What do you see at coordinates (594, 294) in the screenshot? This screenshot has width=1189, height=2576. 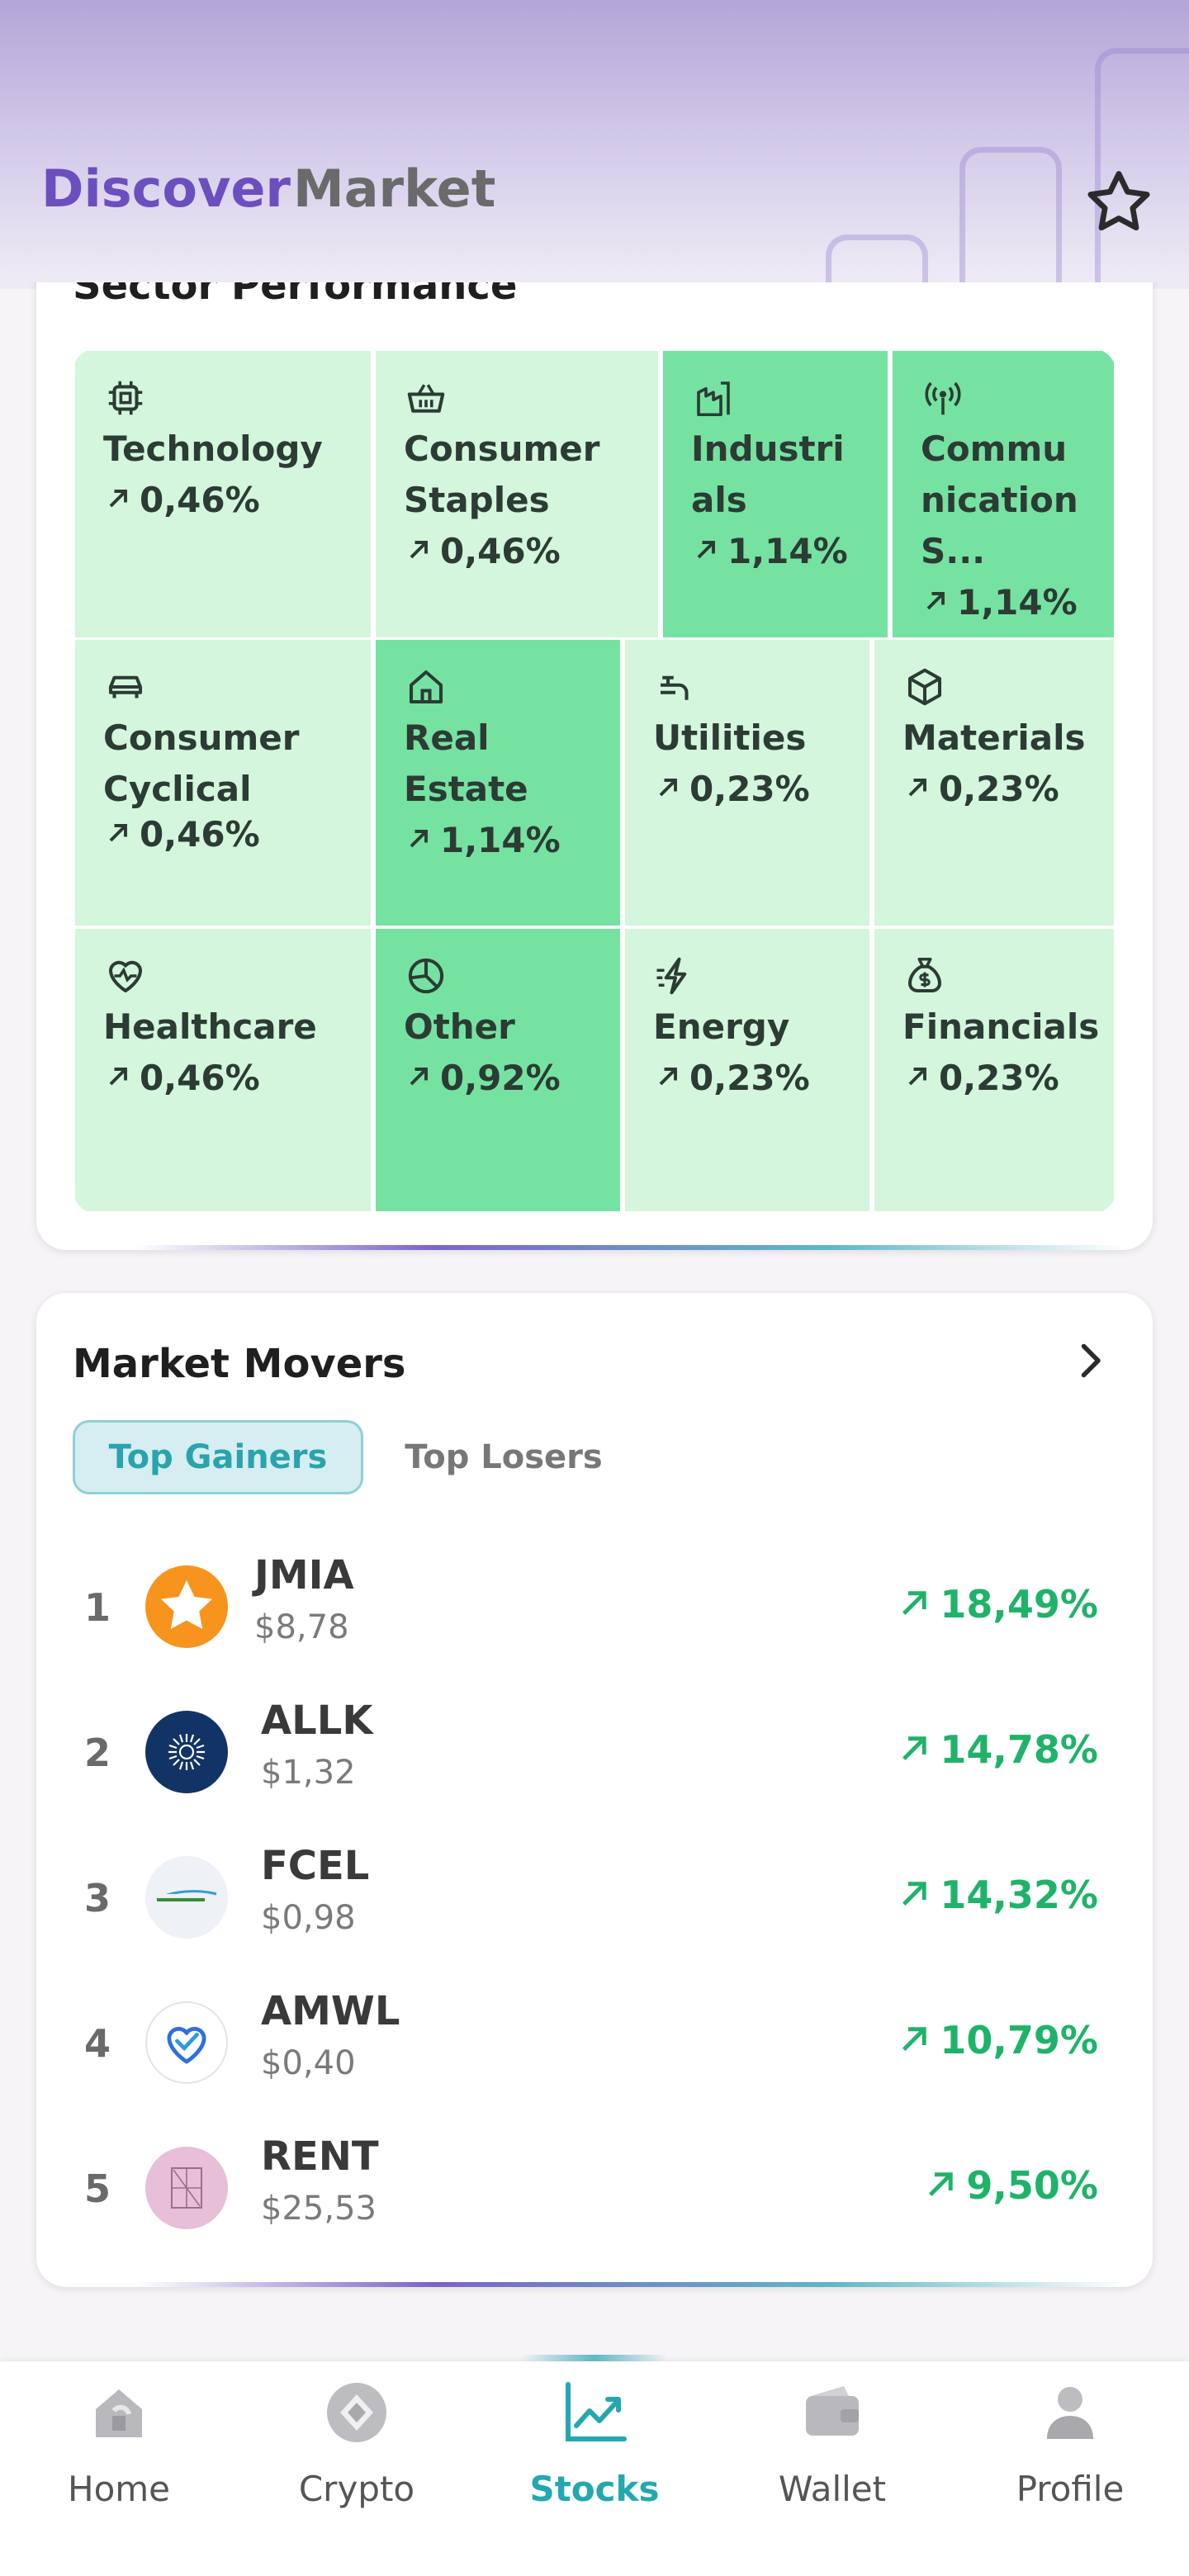 I see `sector-title-clip: Sector Performance` at bounding box center [594, 294].